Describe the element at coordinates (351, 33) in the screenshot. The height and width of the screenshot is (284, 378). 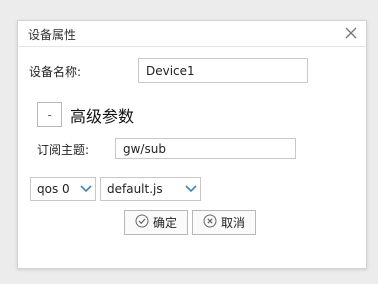
I see `close-icon` at that location.